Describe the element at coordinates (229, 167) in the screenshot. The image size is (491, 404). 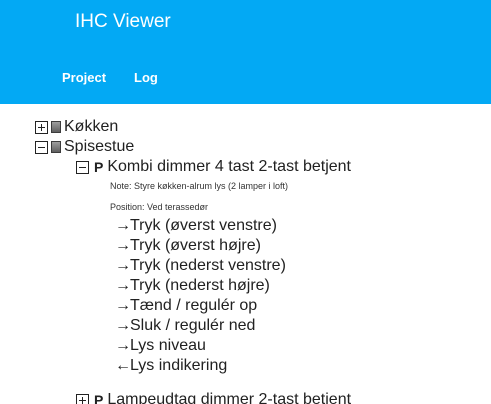
I see `product-label: Kombi dimmer 4 tast 2-tast betjent` at that location.